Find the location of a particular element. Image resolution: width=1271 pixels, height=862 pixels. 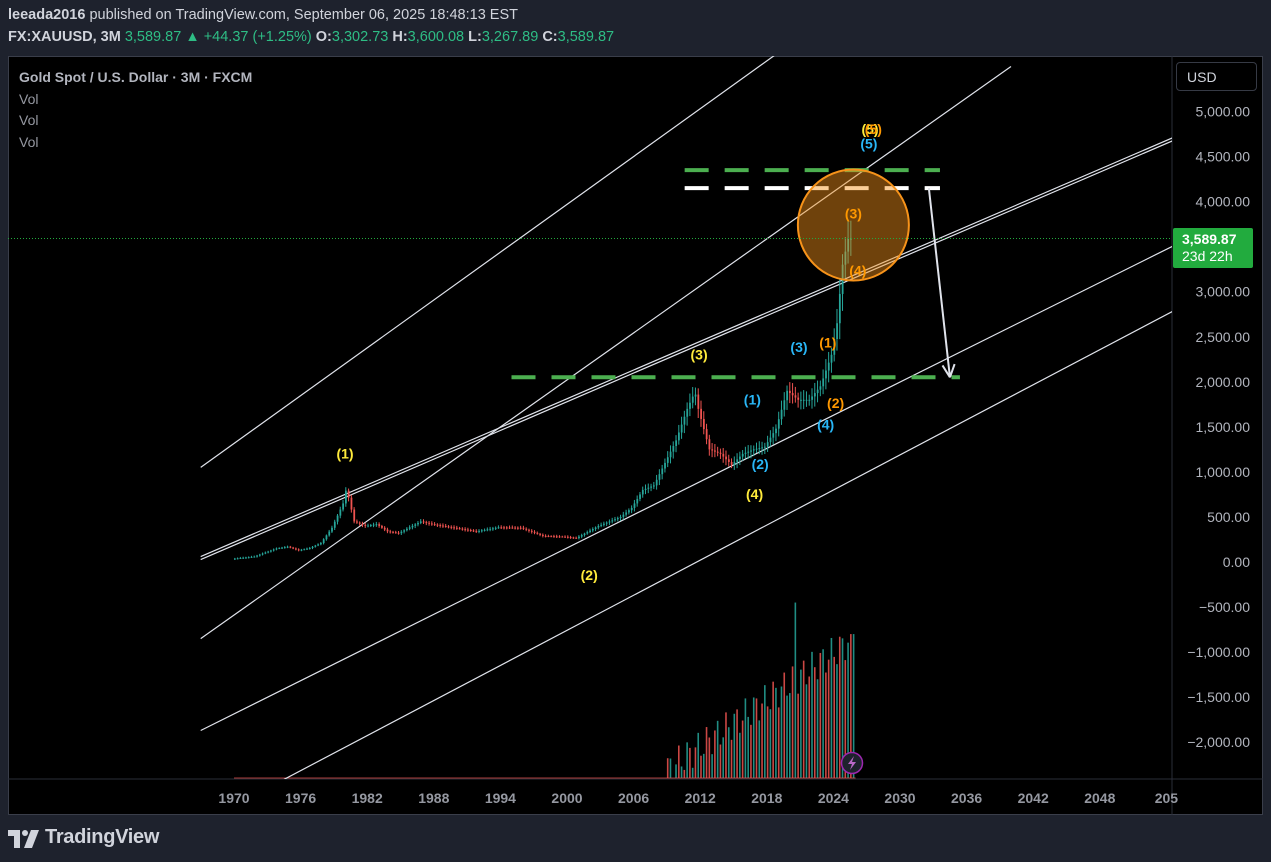

y-tick-label: 4,000.00 is located at coordinates (1223, 202).